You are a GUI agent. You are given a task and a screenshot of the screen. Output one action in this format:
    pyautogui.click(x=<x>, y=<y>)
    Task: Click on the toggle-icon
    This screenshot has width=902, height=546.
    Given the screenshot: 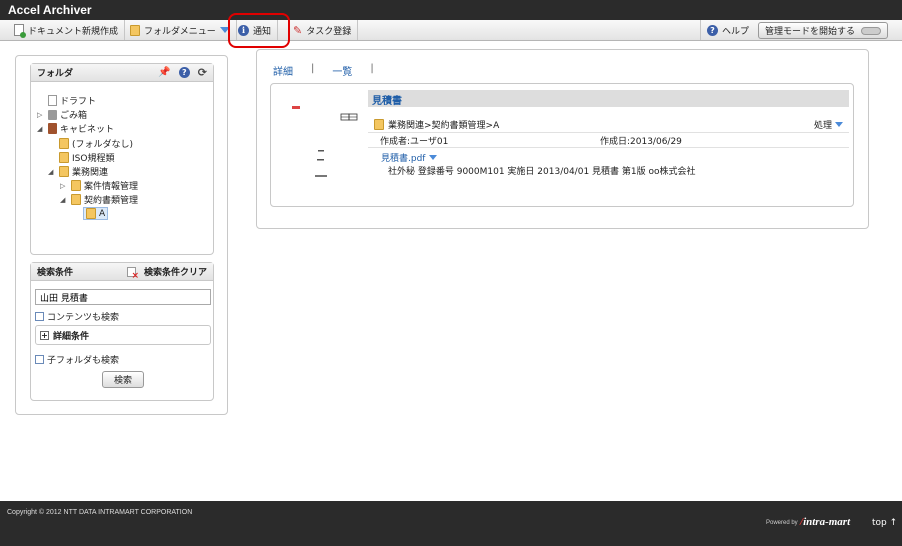 What is the action you would take?
    pyautogui.click(x=871, y=30)
    